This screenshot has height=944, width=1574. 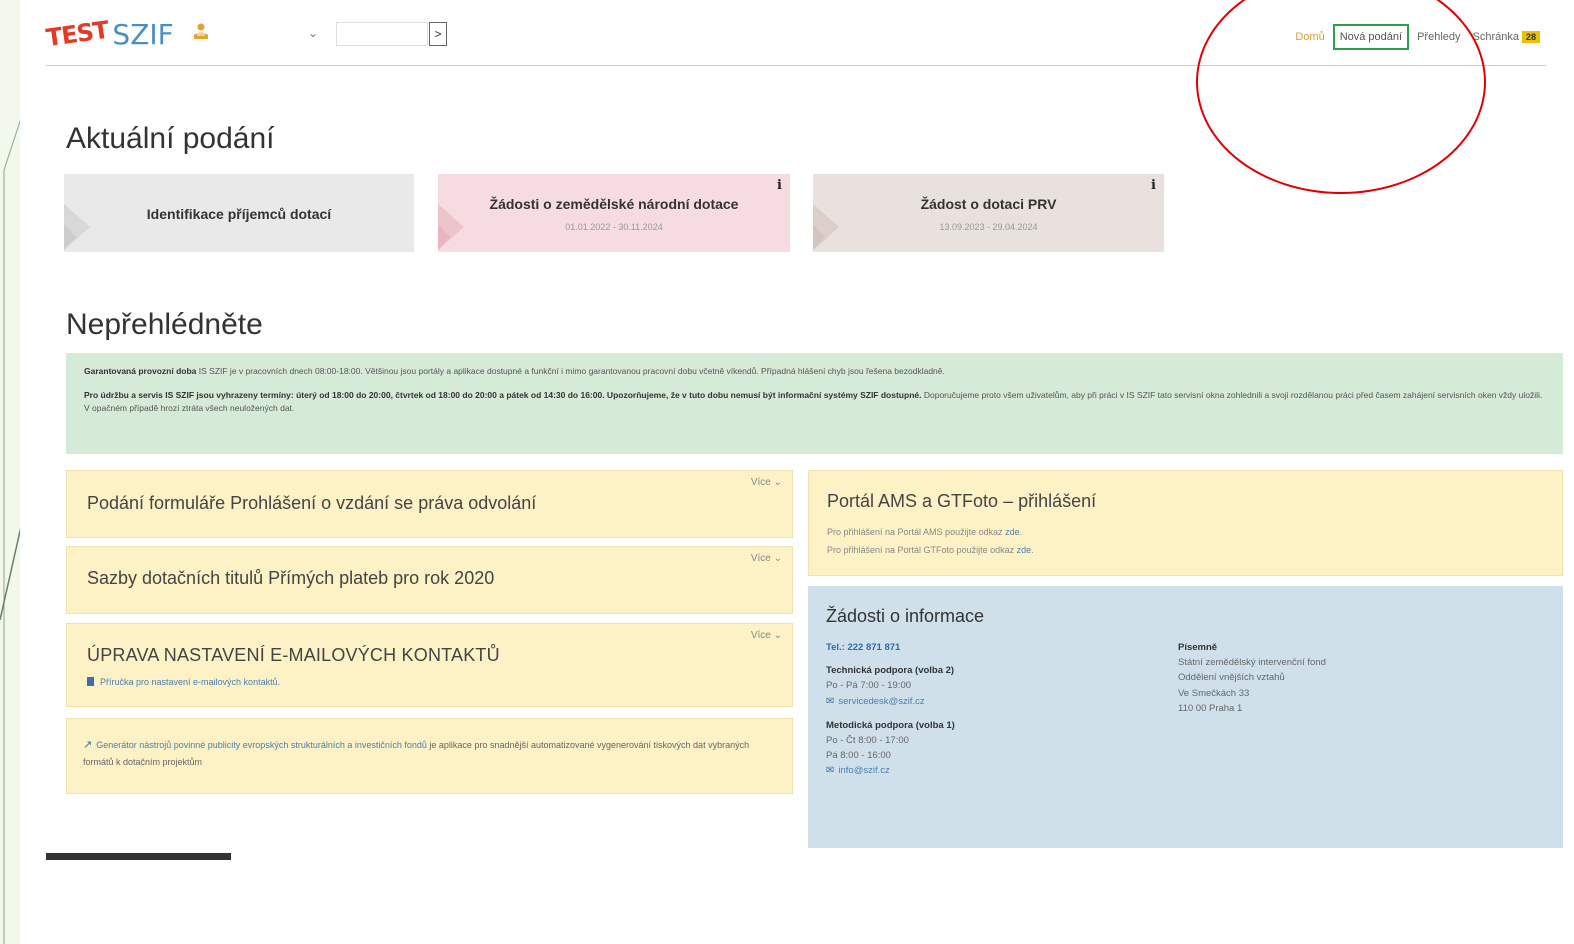 What do you see at coordinates (858, 755) in the screenshot?
I see `met-support-hours-2: Pá 8:00 - 16:00` at bounding box center [858, 755].